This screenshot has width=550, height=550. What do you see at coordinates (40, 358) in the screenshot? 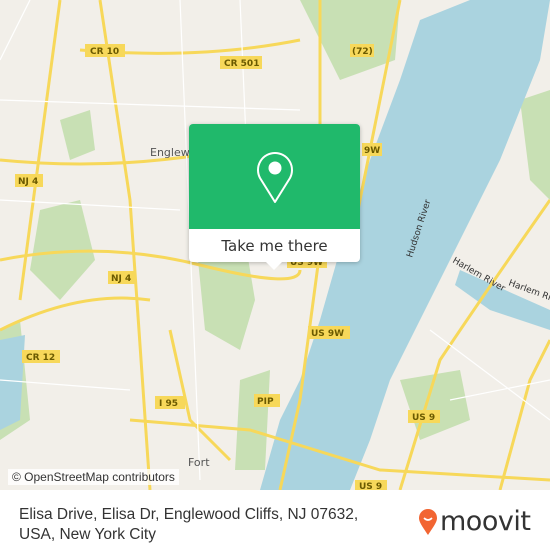
I see `svg-text: CR 12` at bounding box center [40, 358].